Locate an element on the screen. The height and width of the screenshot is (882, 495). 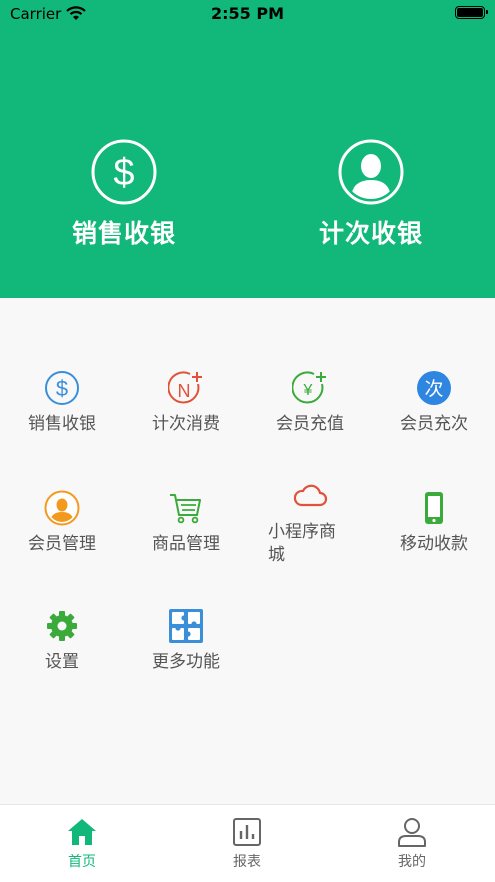
tab-label: 我的 is located at coordinates (412, 862).